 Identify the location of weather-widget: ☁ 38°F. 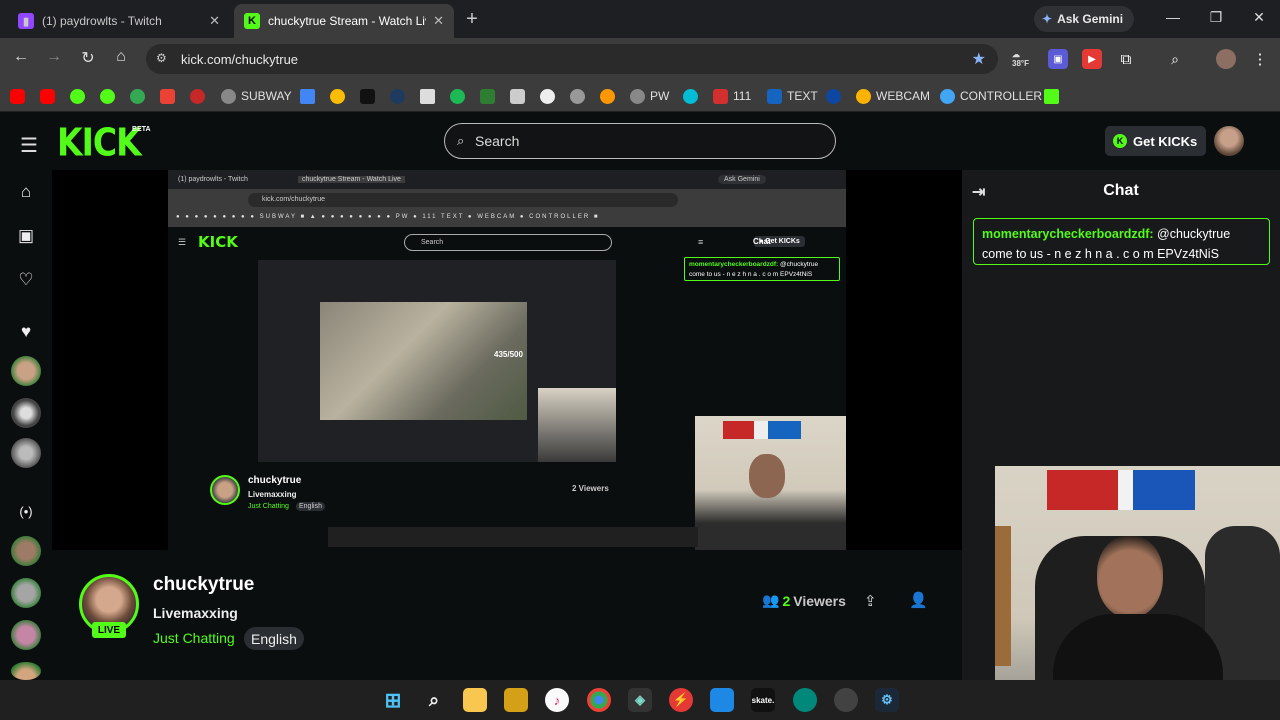
(1020, 59).